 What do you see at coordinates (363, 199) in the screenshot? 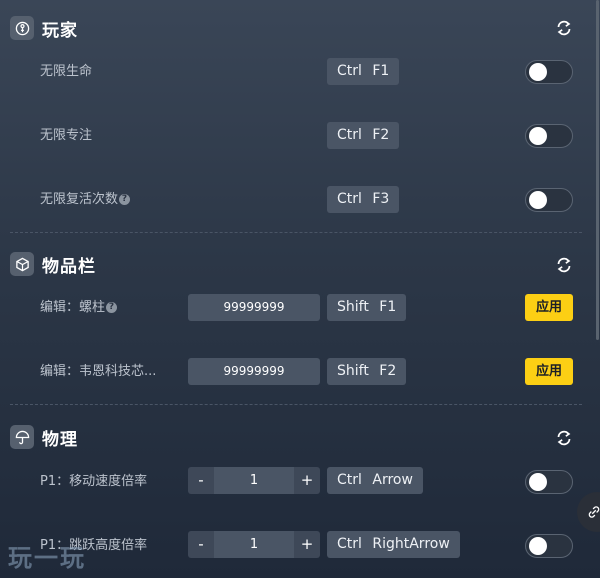
I see `hotkey-badge: Ctrl F3` at bounding box center [363, 199].